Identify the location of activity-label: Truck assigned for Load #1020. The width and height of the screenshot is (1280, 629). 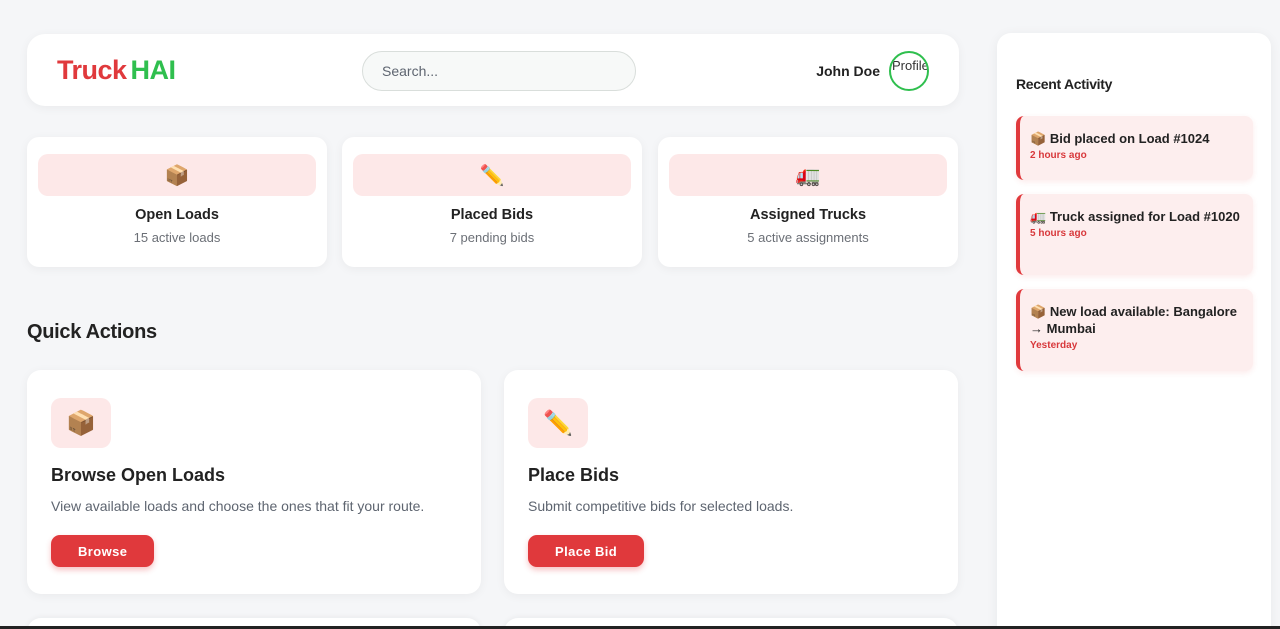
(1144, 216).